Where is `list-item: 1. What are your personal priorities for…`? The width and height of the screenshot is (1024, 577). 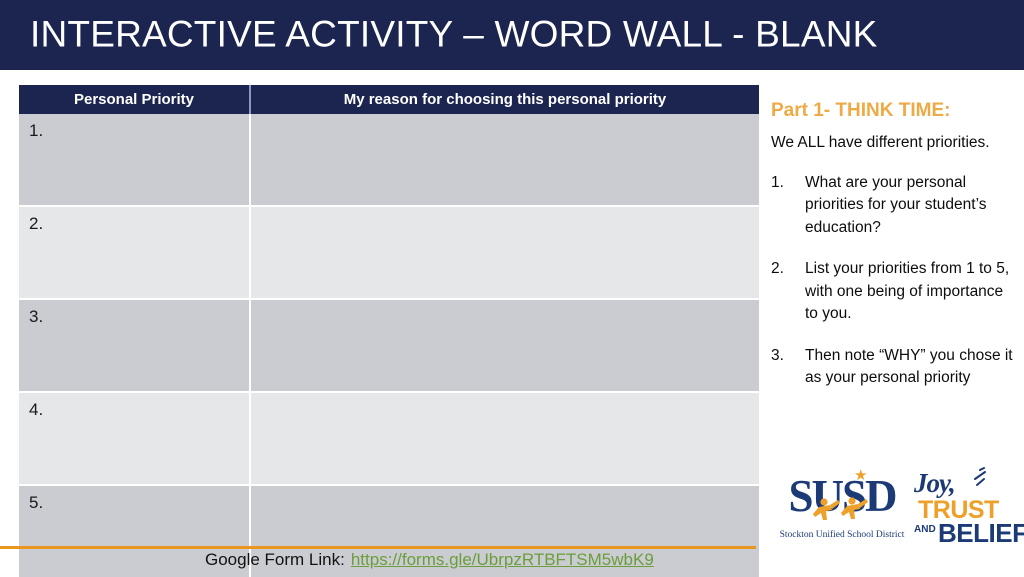 list-item: 1. What are your personal priorities for… is located at coordinates (893, 205).